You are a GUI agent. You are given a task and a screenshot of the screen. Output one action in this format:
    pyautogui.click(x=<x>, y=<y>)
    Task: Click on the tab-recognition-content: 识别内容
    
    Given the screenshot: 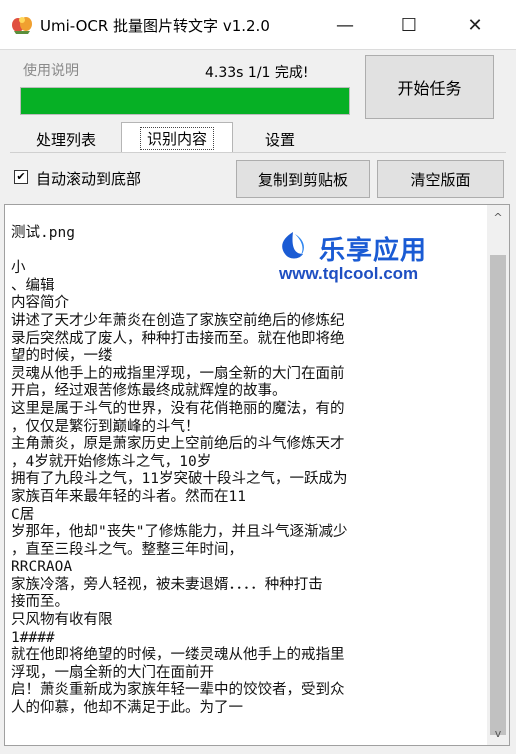 What is the action you would take?
    pyautogui.click(x=177, y=137)
    